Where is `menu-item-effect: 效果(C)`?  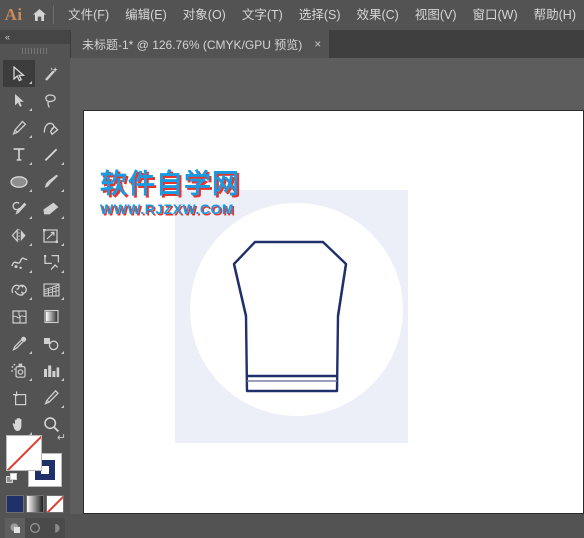
menu-item-effect: 效果(C) is located at coordinates (377, 15).